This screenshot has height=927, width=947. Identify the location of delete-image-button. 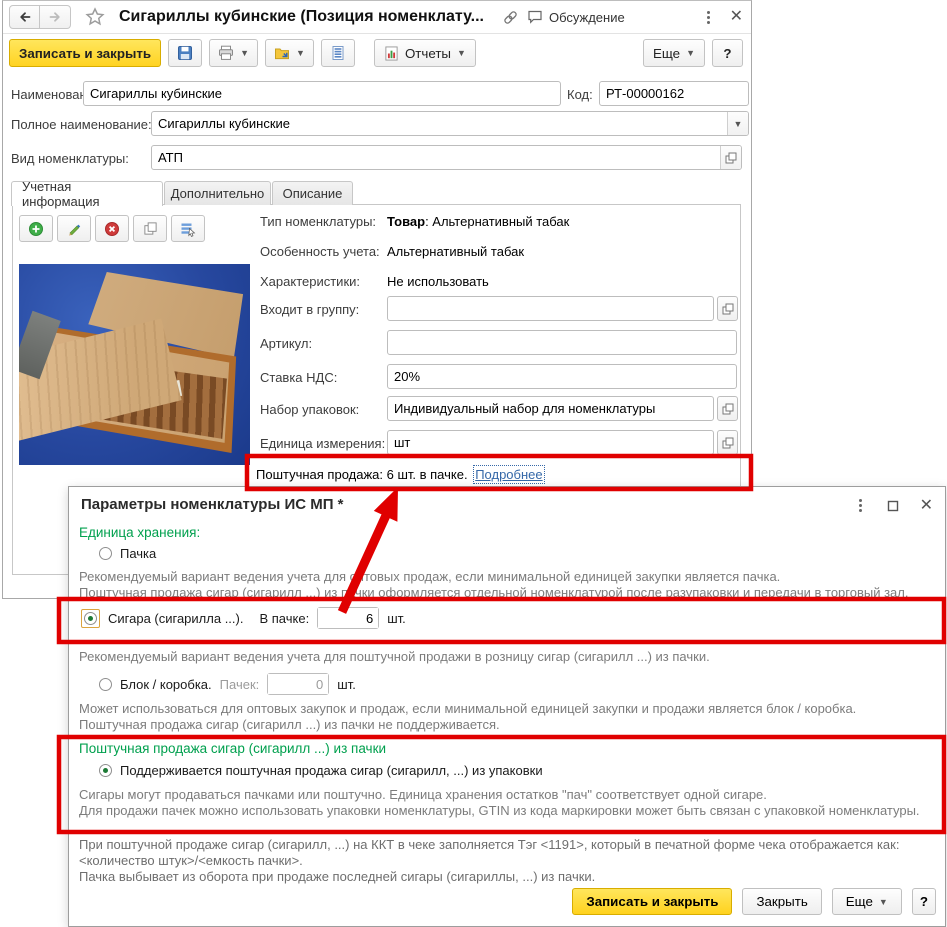
(112, 228).